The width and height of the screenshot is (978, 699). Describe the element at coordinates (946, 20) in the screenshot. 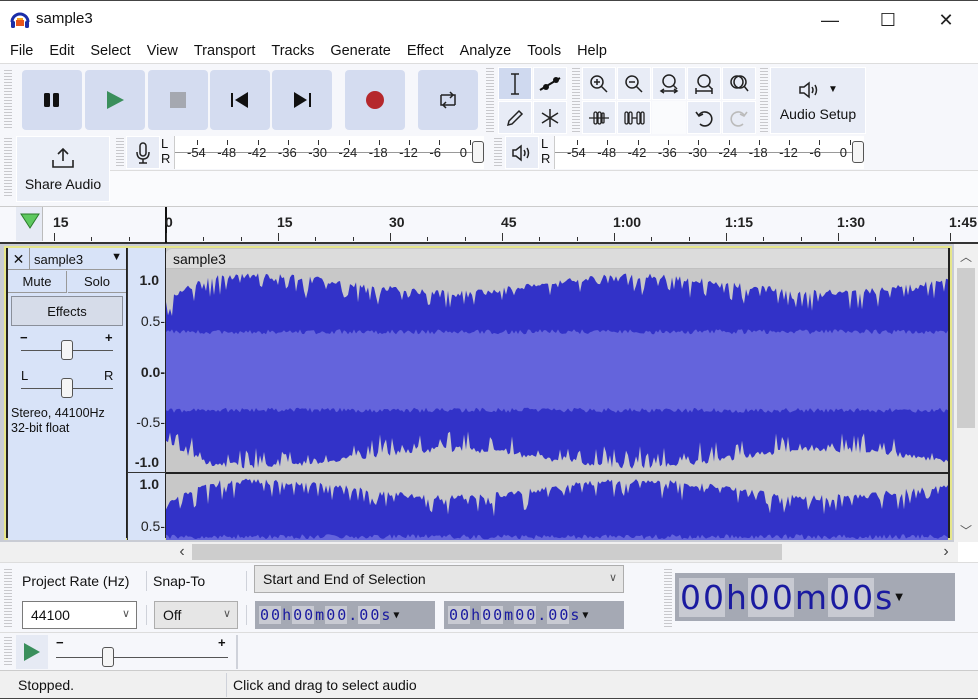

I see `close-button: ✕` at that location.